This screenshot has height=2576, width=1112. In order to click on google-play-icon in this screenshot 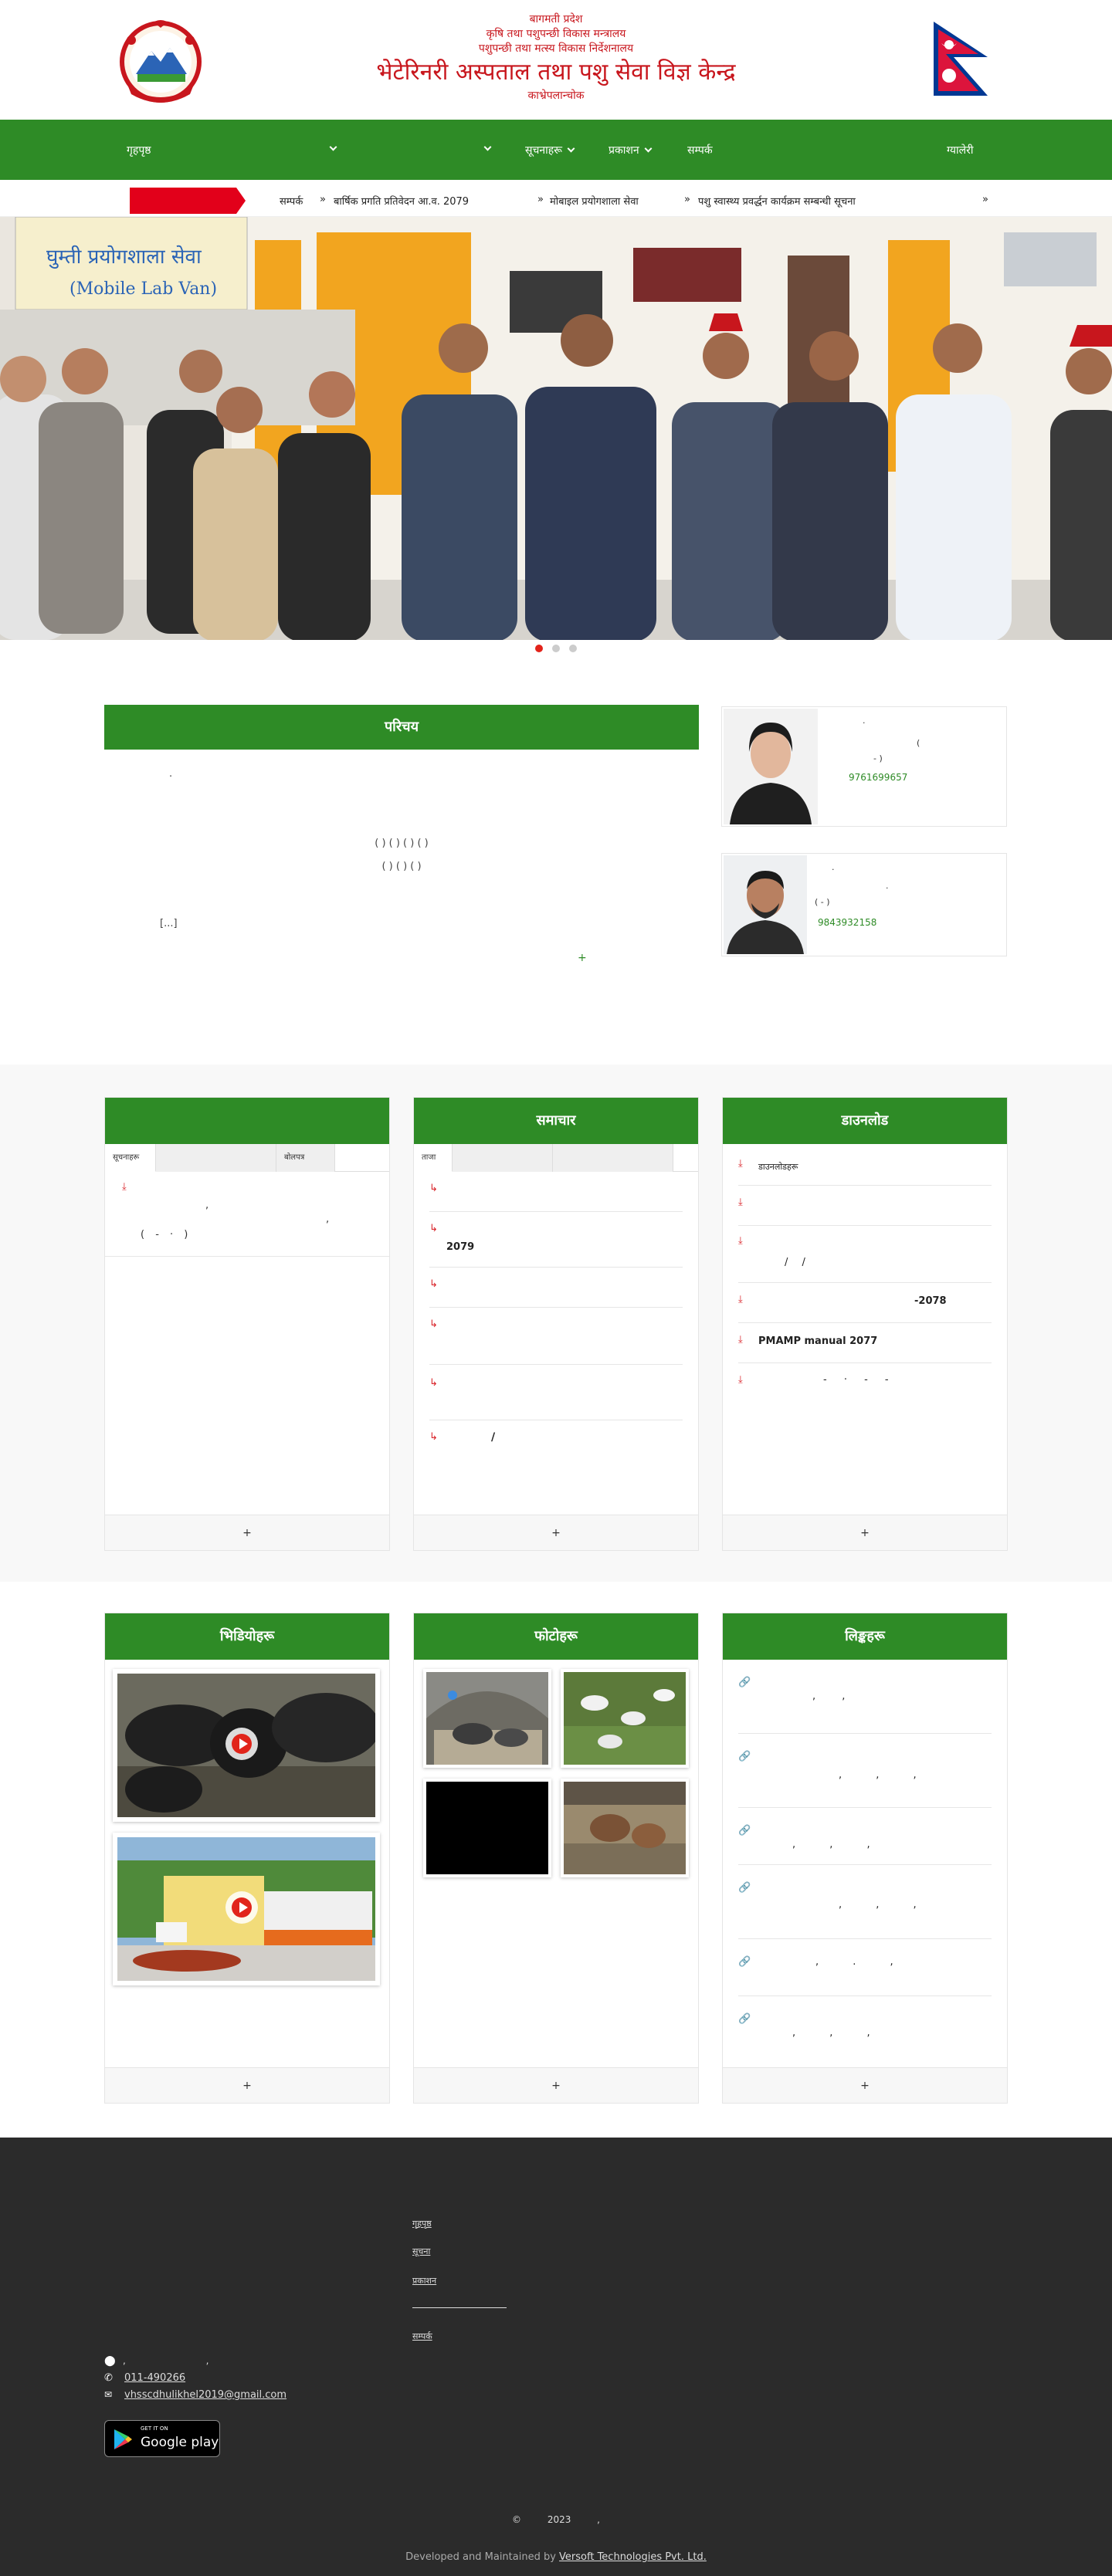, I will do `click(123, 2439)`.